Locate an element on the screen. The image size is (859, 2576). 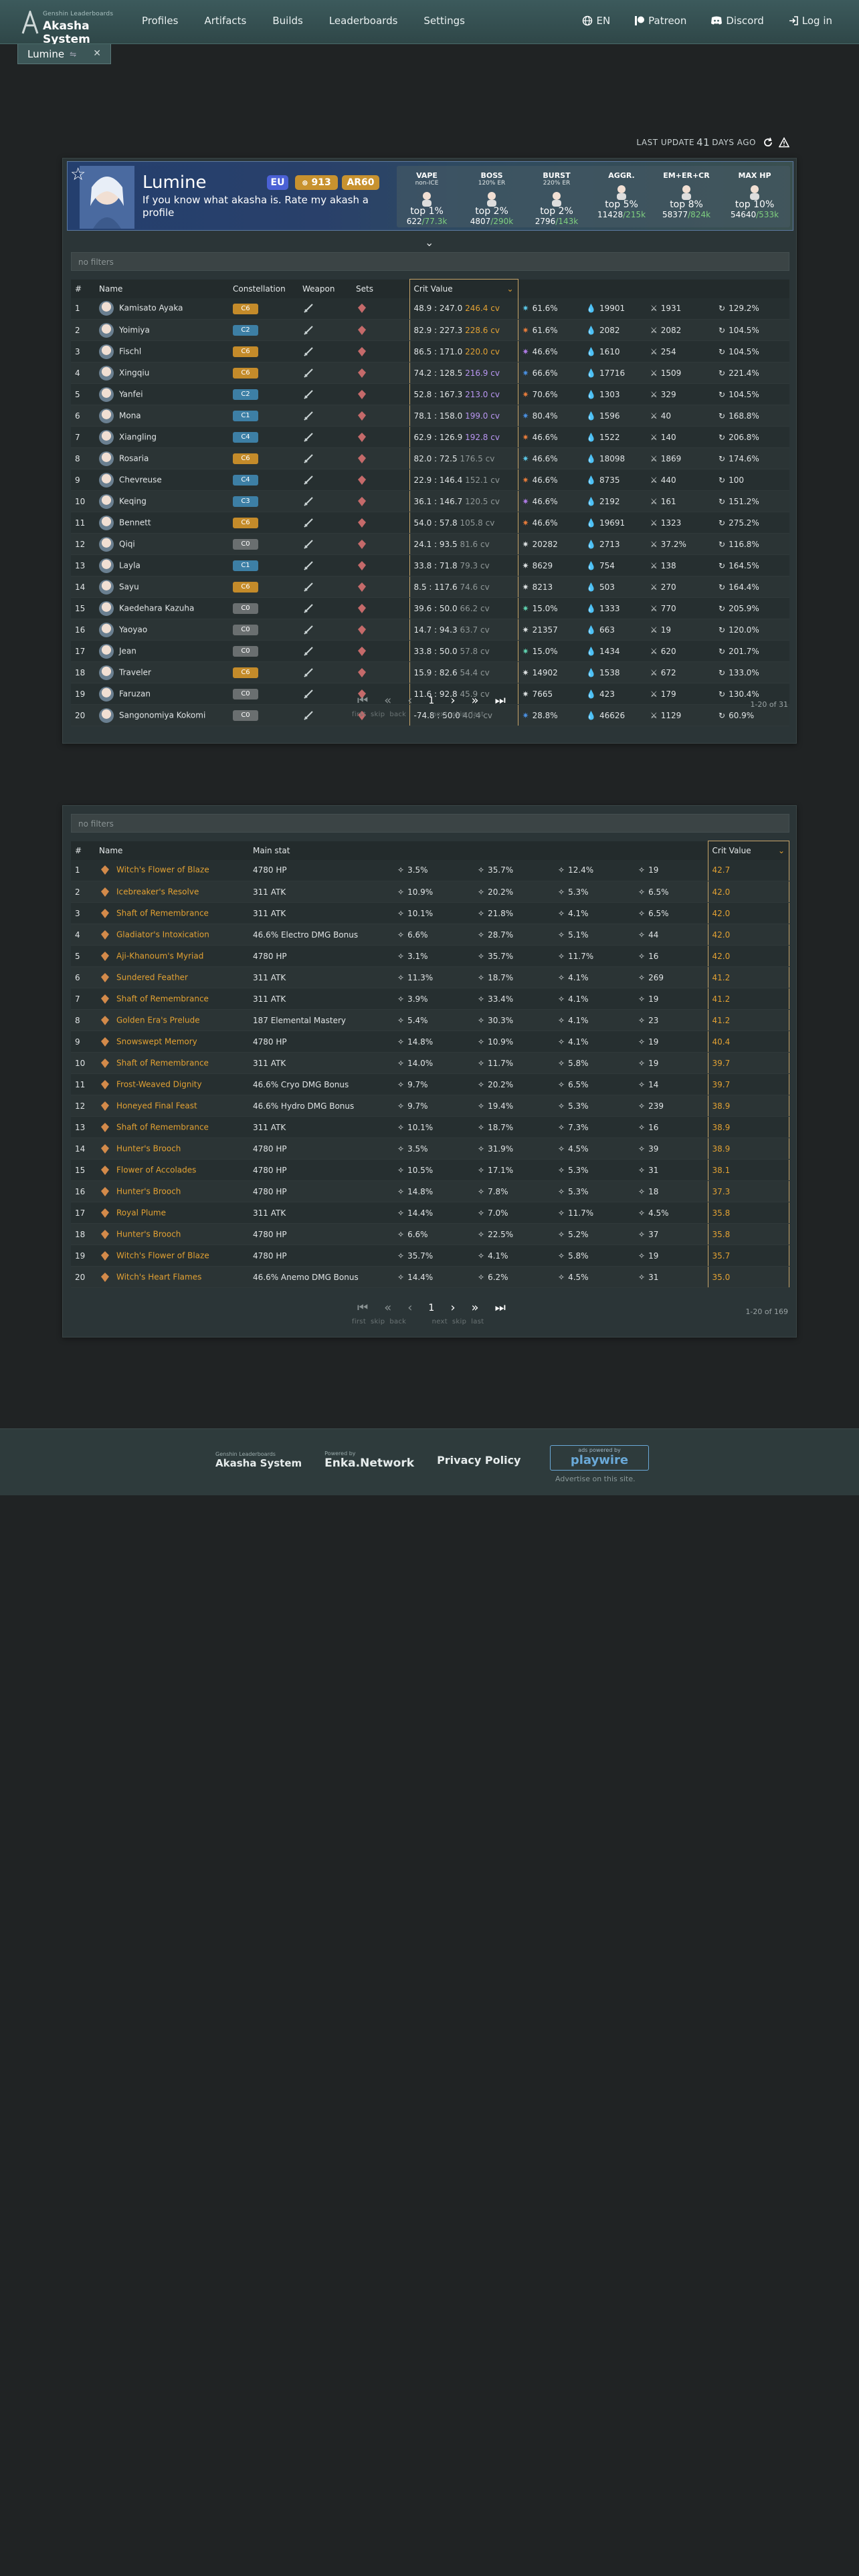
nav-settings: Settings is located at coordinates (444, 21).